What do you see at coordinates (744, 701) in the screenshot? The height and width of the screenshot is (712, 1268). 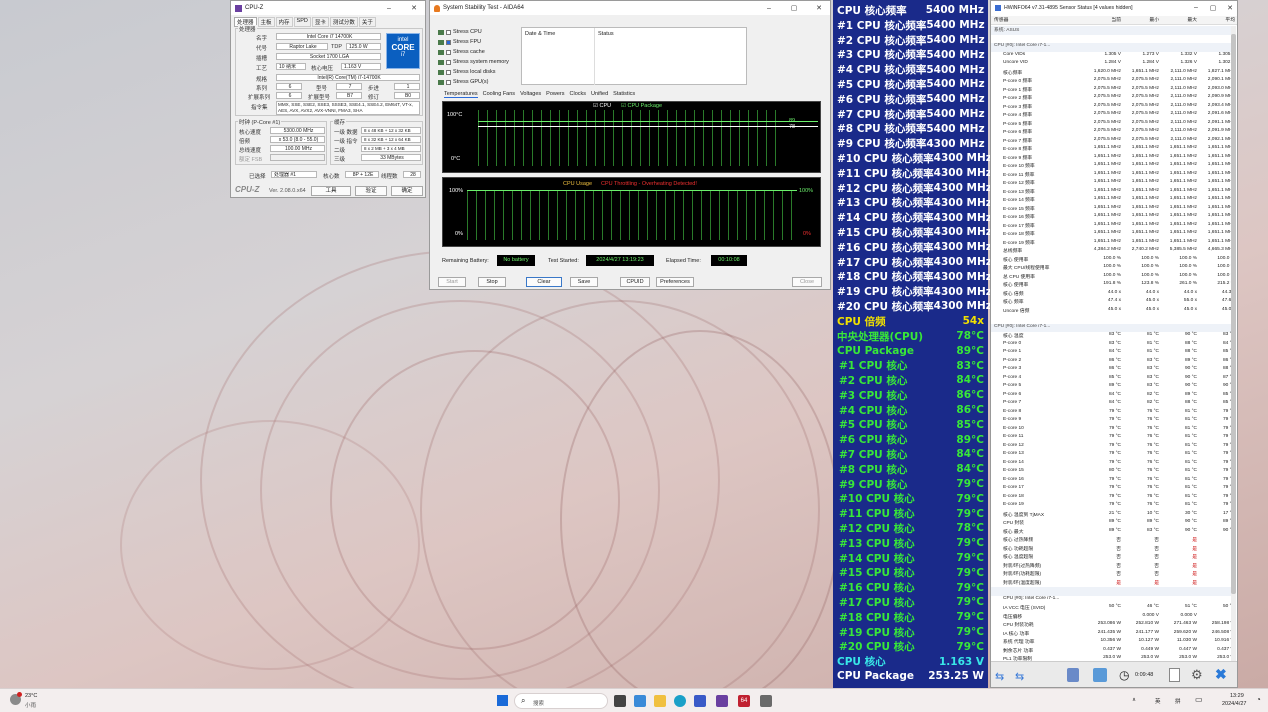 I see `aida64-task-icon: 64` at bounding box center [744, 701].